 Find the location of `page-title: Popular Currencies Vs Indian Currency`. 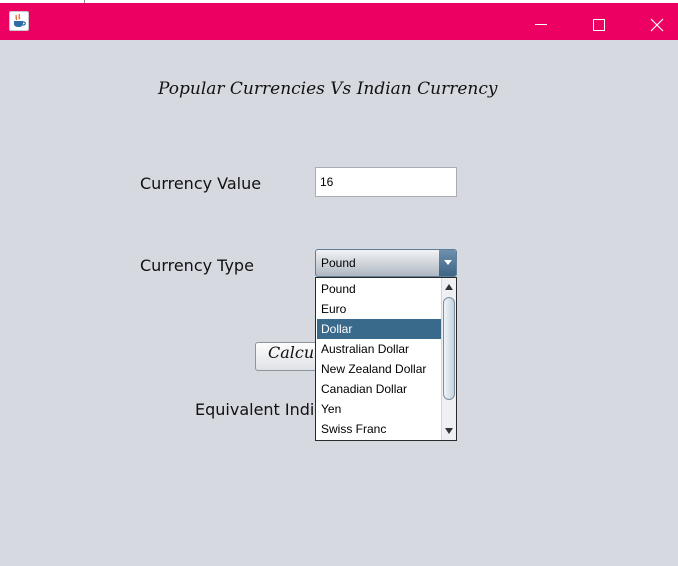

page-title: Popular Currencies Vs Indian Currency is located at coordinates (328, 89).